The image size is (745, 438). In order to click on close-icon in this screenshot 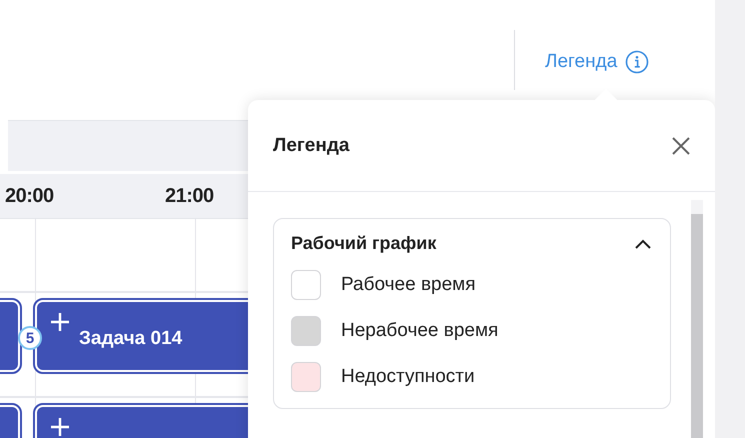, I will do `click(681, 146)`.